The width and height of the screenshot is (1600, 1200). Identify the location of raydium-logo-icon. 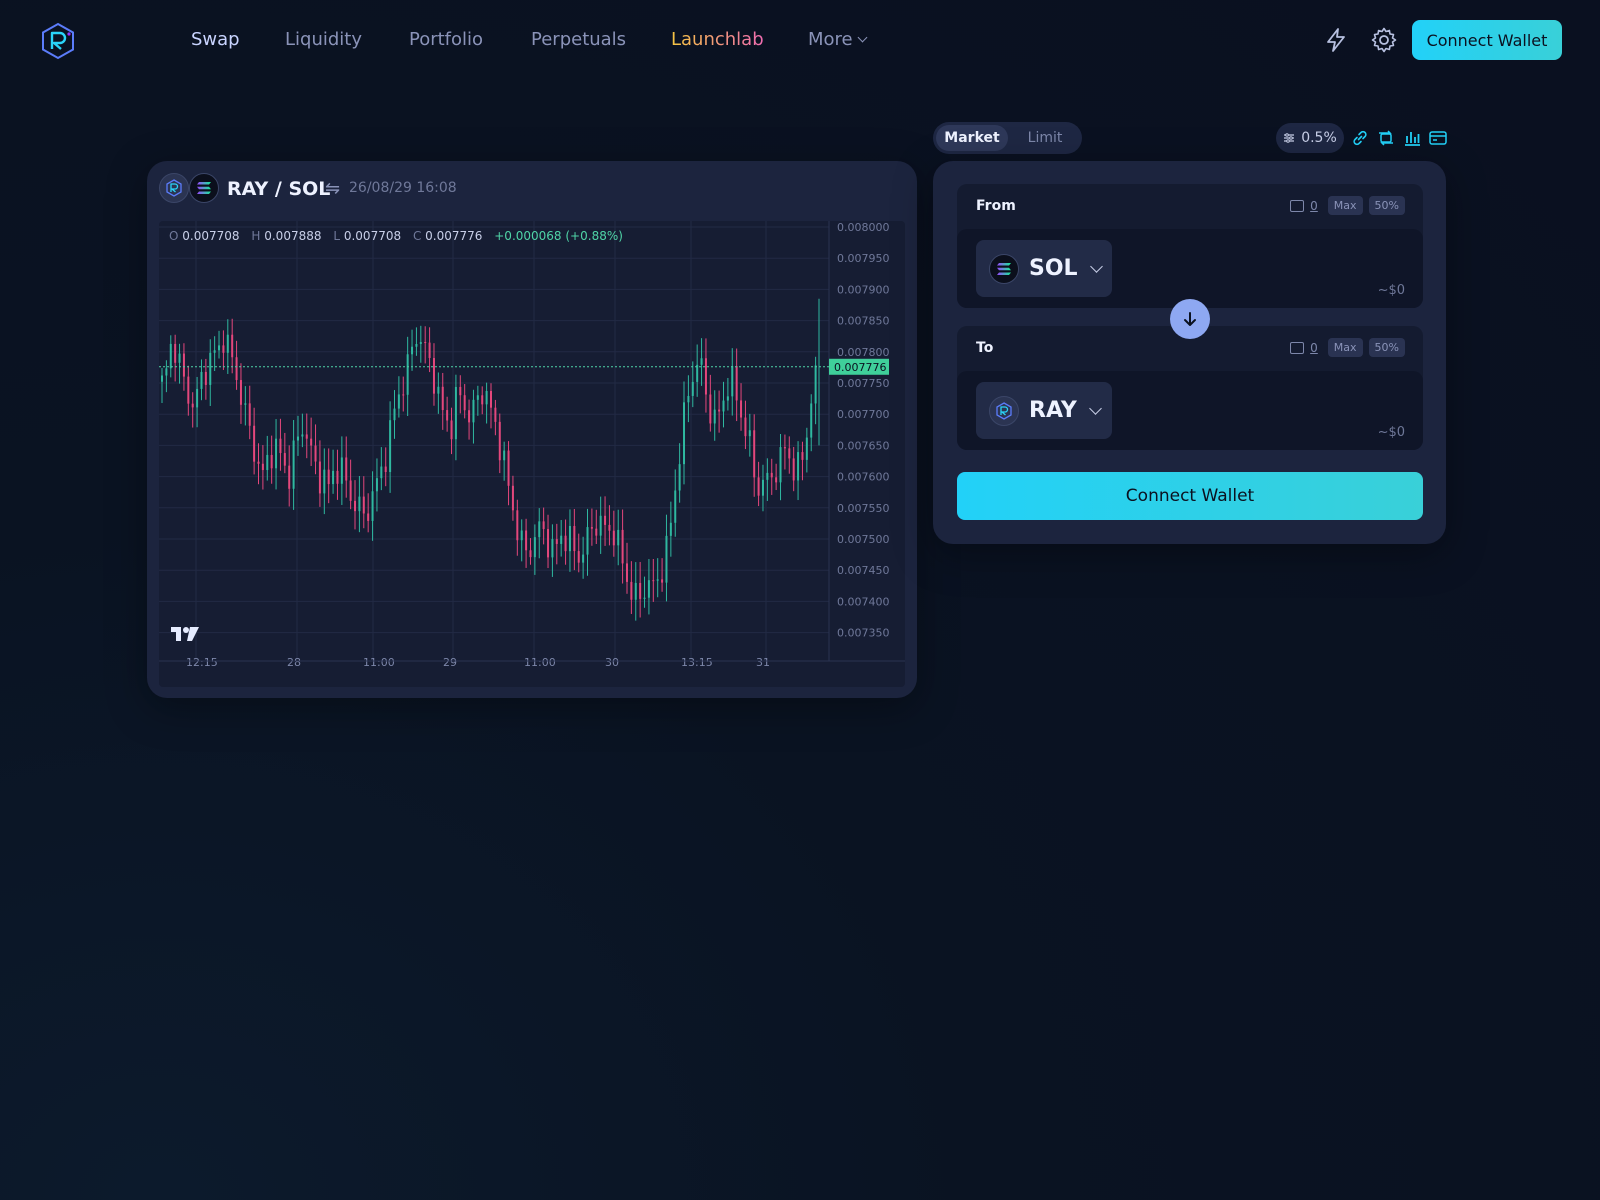
(58, 41).